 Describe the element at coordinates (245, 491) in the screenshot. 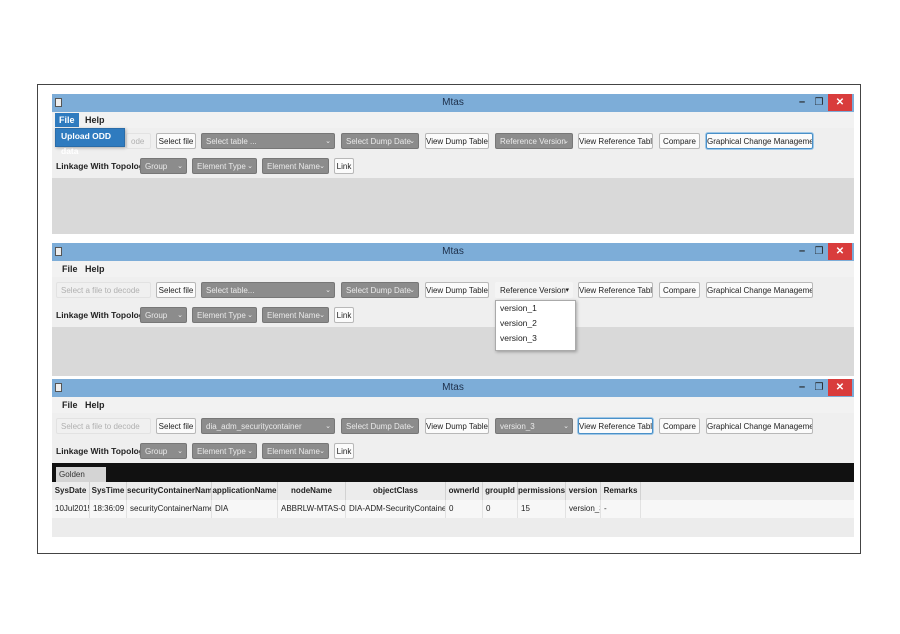

I see `column-header: applicationName` at that location.